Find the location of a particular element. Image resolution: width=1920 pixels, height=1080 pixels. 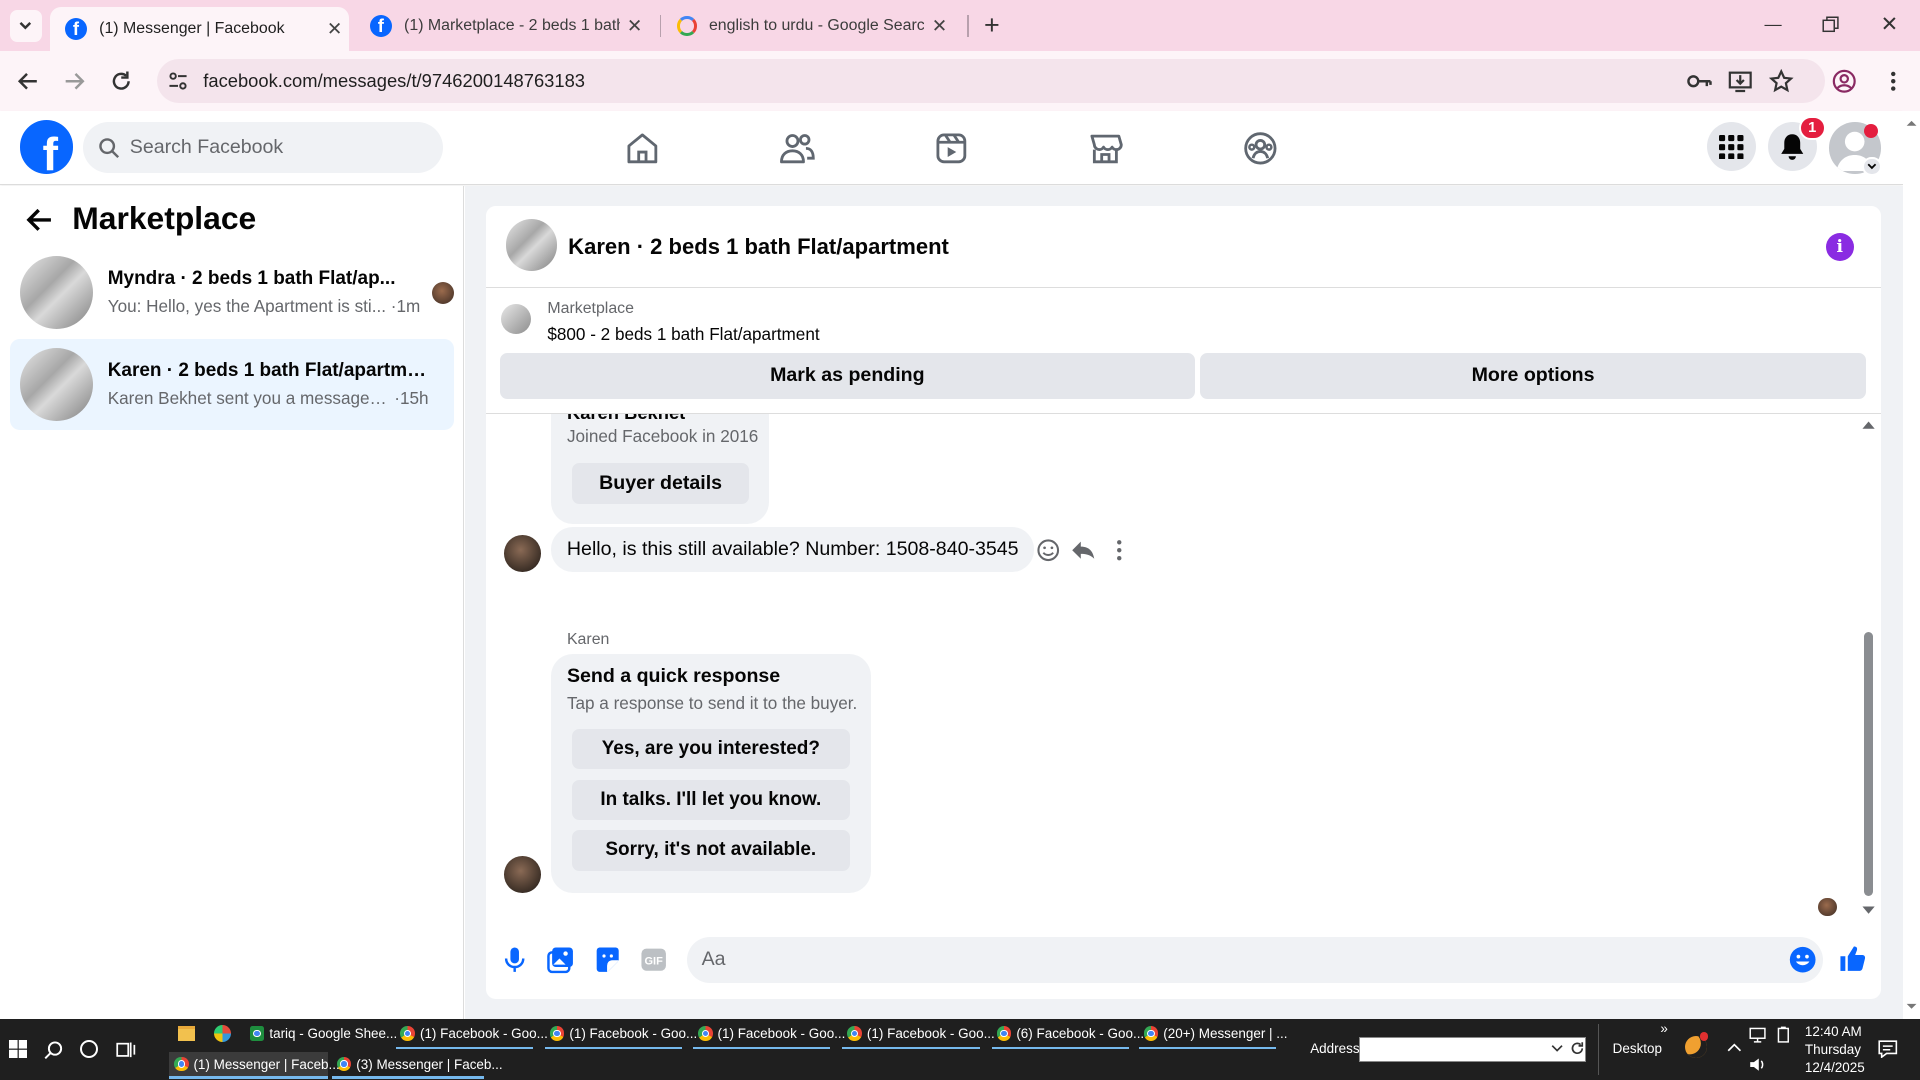

facebook-favicon-icon: f is located at coordinates (380, 25).